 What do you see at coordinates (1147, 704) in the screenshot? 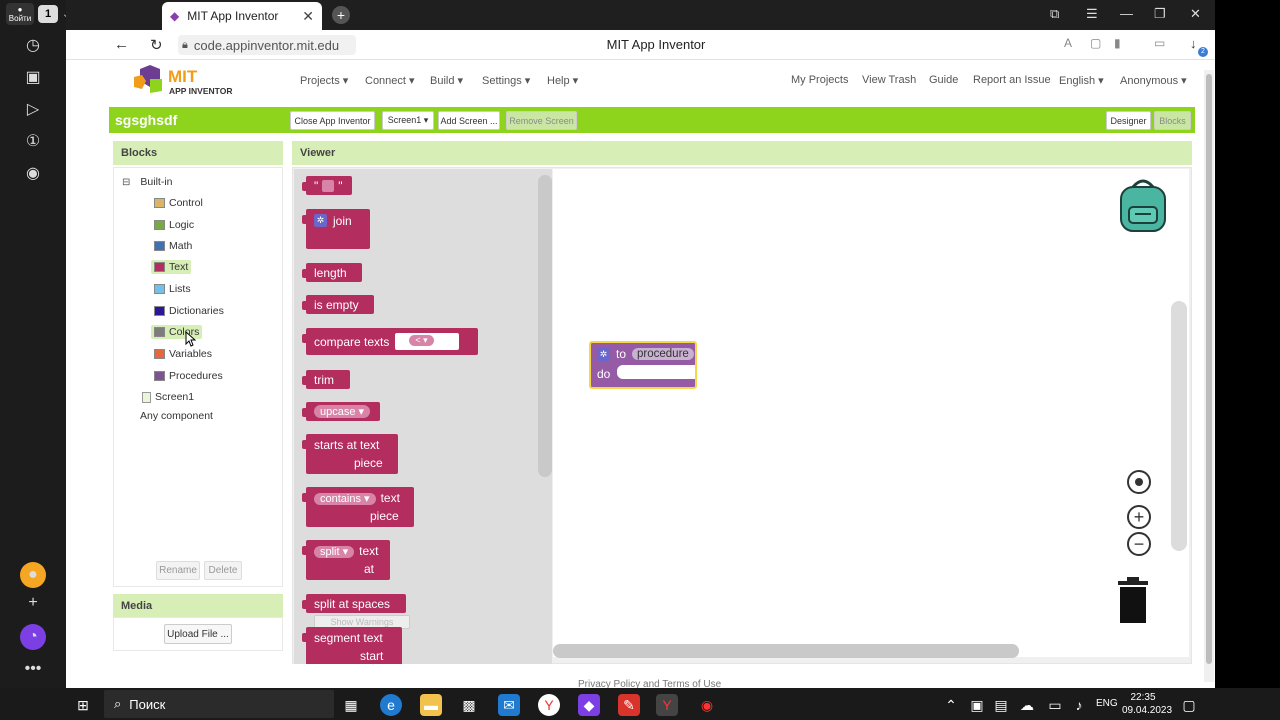
I see `clock: 22:35 09.04.2023` at bounding box center [1147, 704].